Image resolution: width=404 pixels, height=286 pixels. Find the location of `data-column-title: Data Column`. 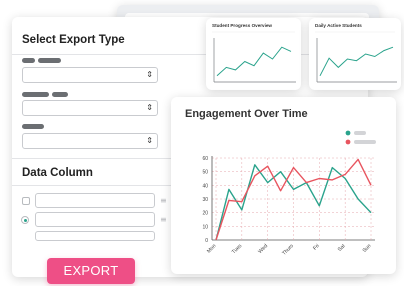

data-column-title: Data Column is located at coordinates (57, 173).